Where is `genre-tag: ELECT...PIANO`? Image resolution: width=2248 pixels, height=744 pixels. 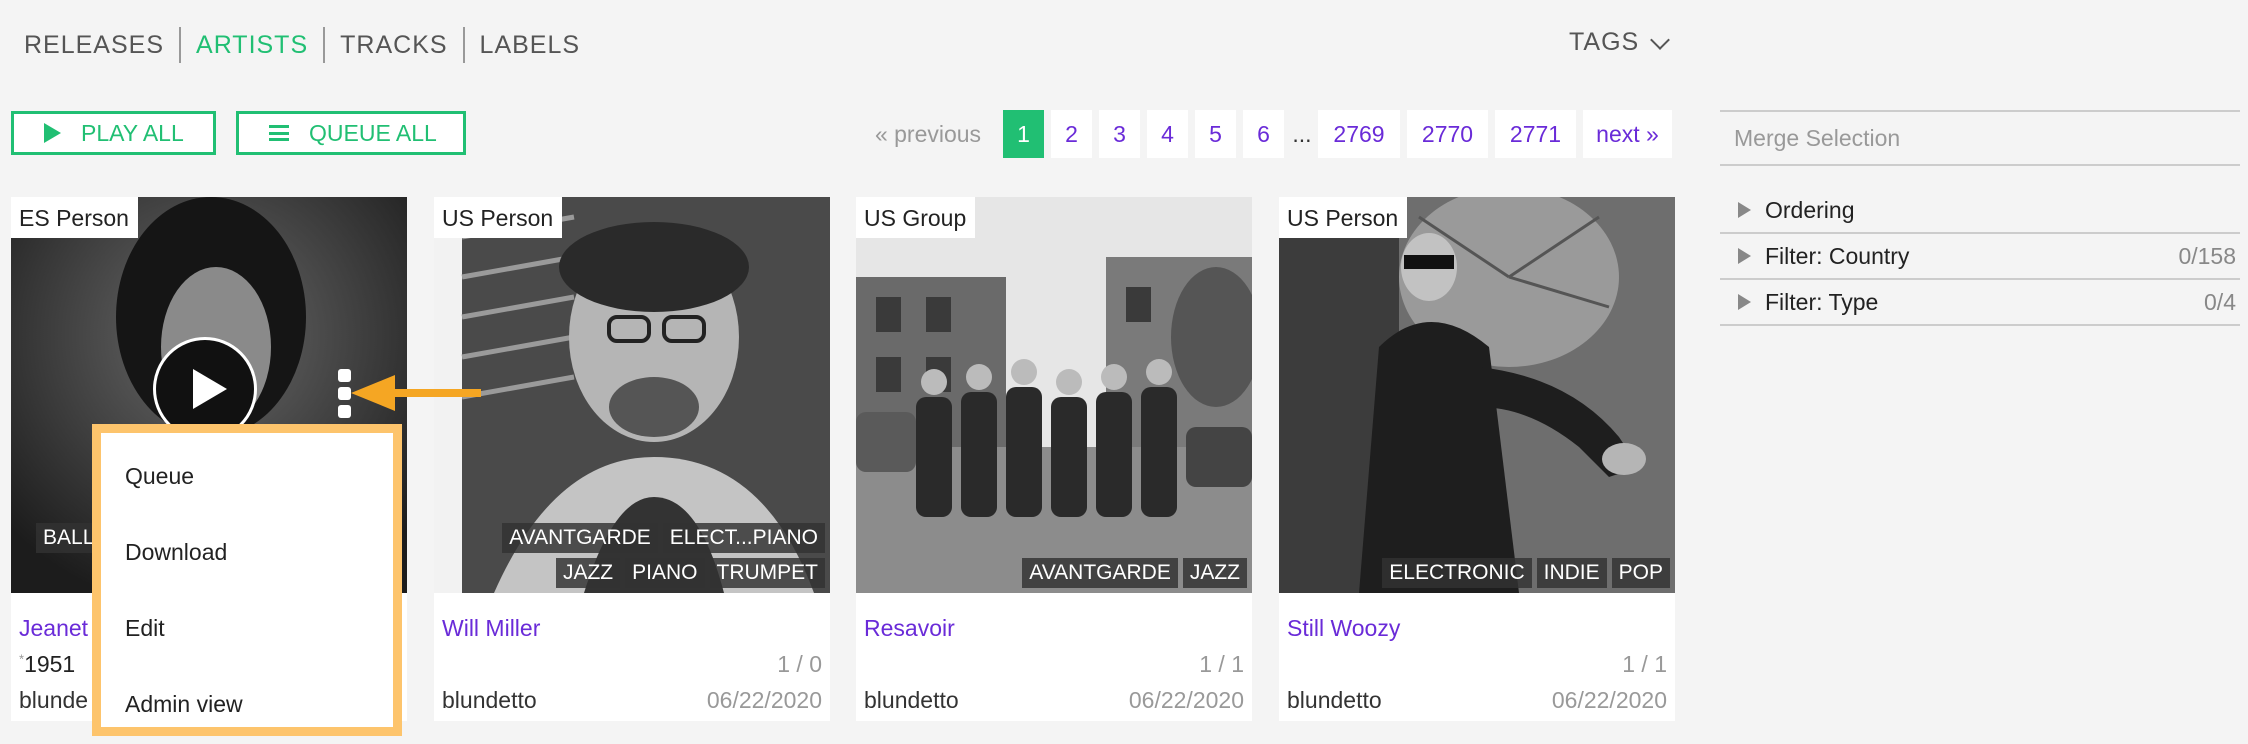 genre-tag: ELECT...PIANO is located at coordinates (743, 538).